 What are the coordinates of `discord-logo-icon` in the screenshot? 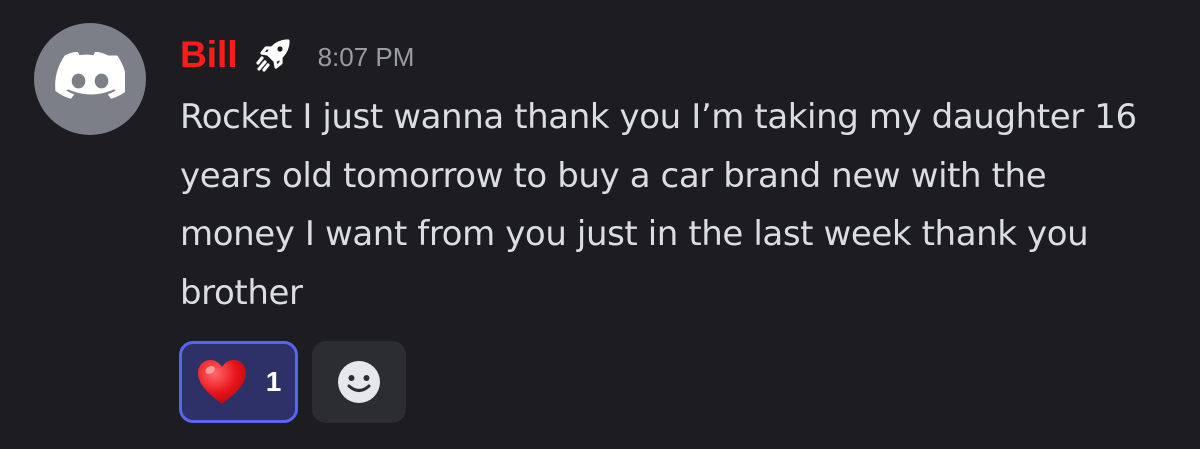 It's located at (90, 75).